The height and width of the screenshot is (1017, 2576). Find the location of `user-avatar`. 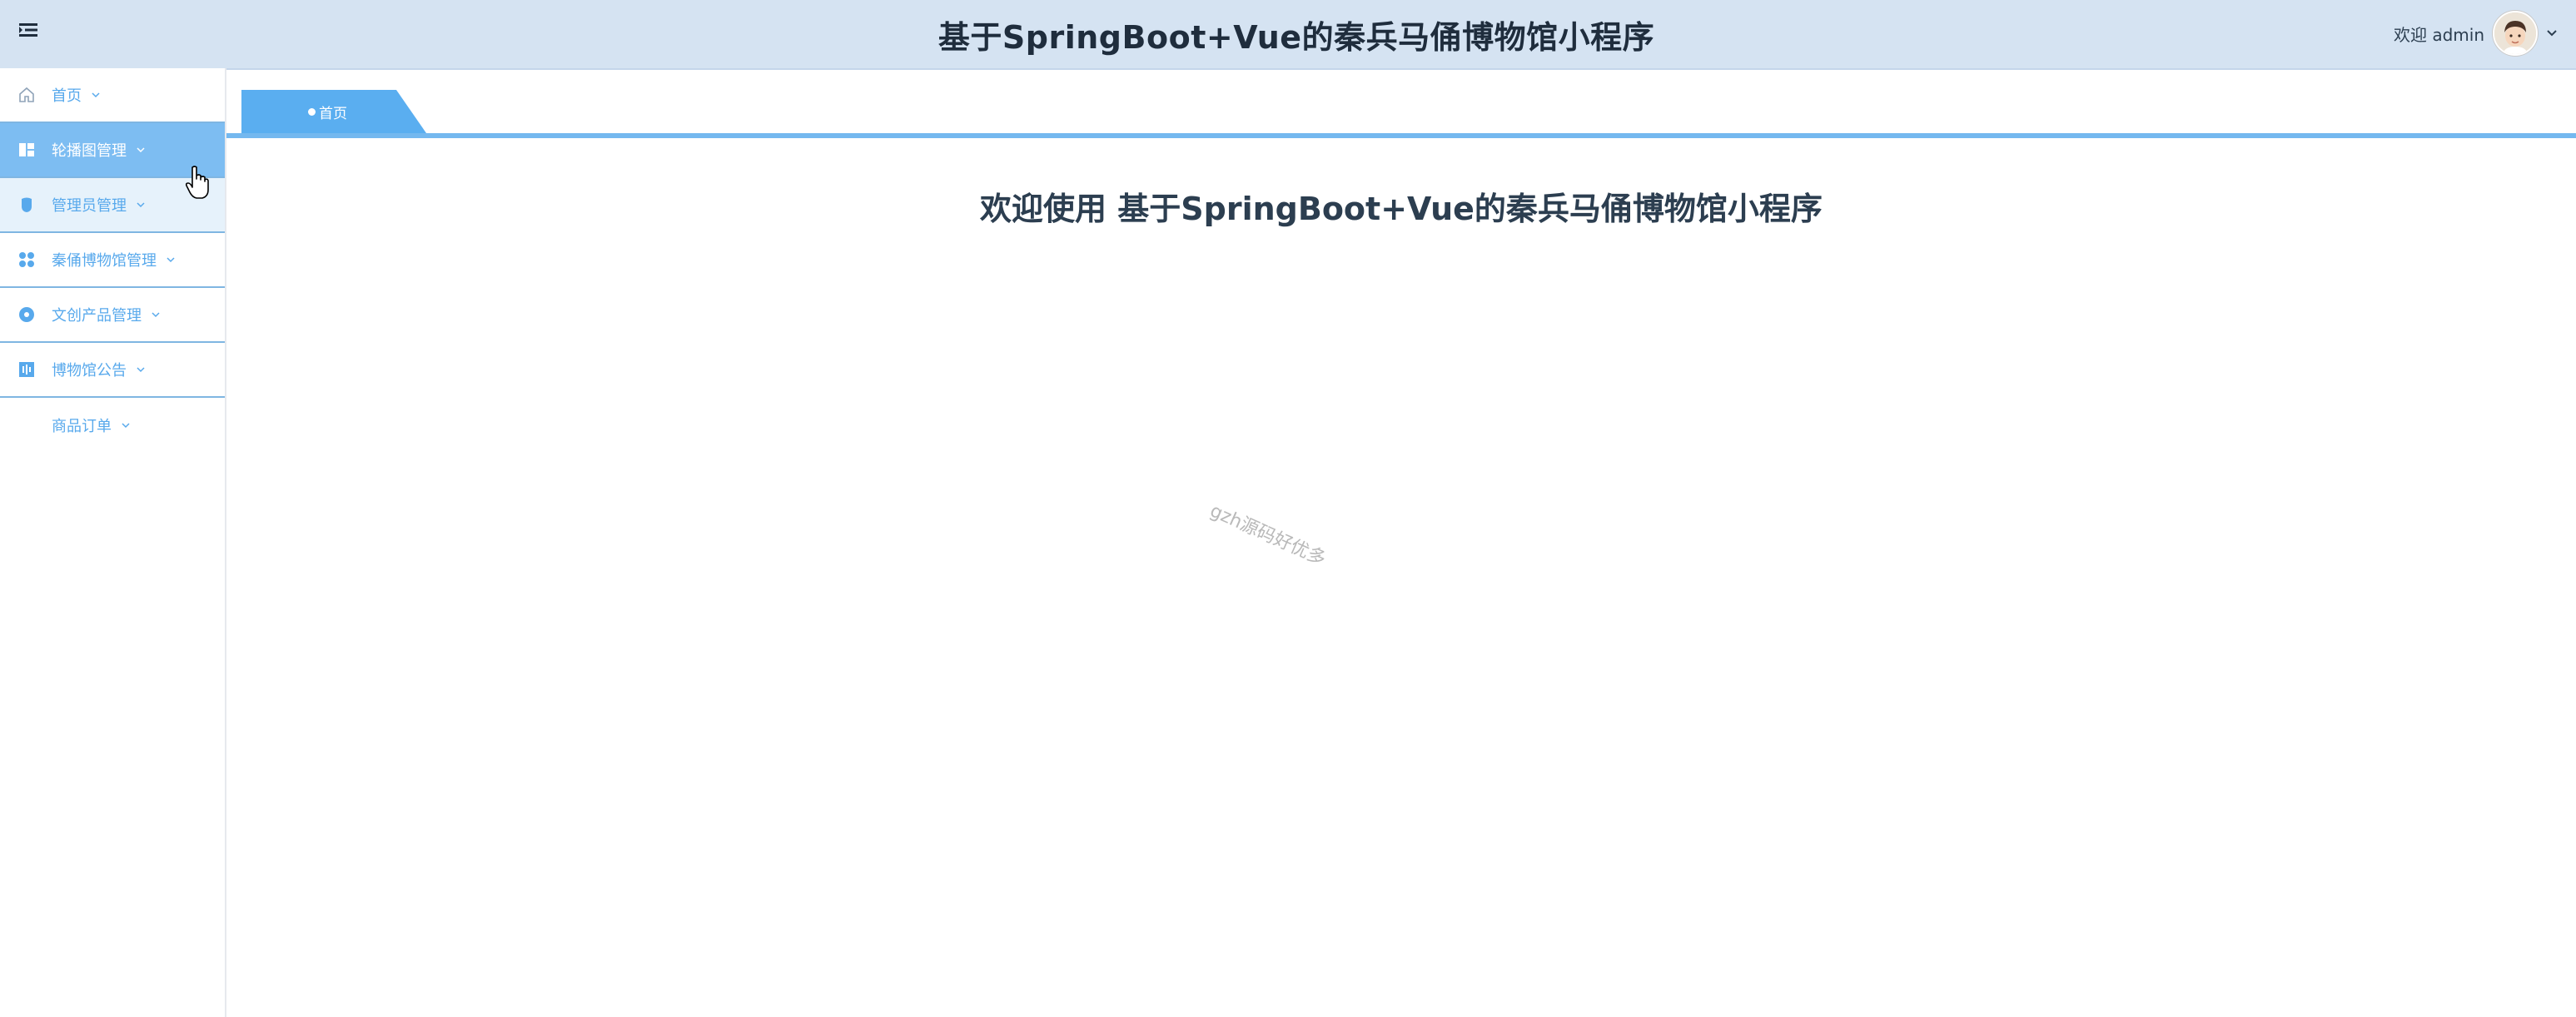

user-avatar is located at coordinates (2515, 33).